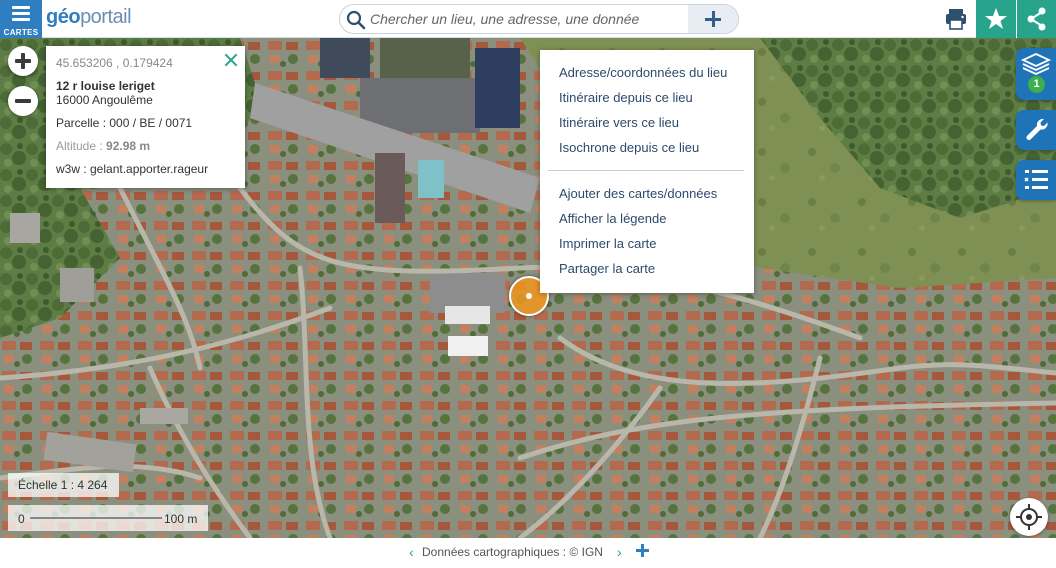 The height and width of the screenshot is (568, 1056). I want to click on parcel-info: Parcelle : 000 / BE / 0071, so click(124, 123).